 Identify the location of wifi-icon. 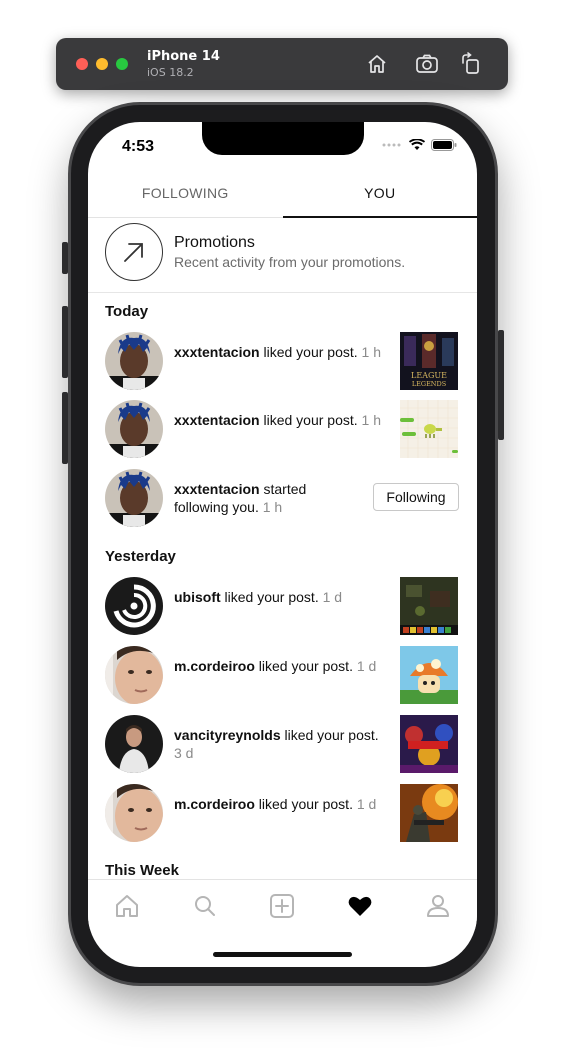
(417, 144).